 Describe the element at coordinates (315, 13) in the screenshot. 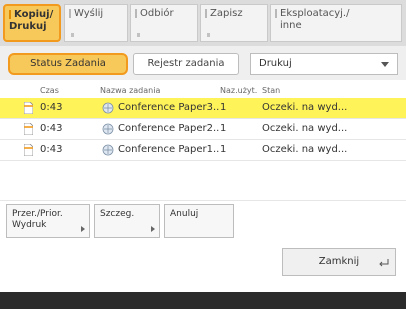

I see `tab-label: Eksploatacyj./` at that location.